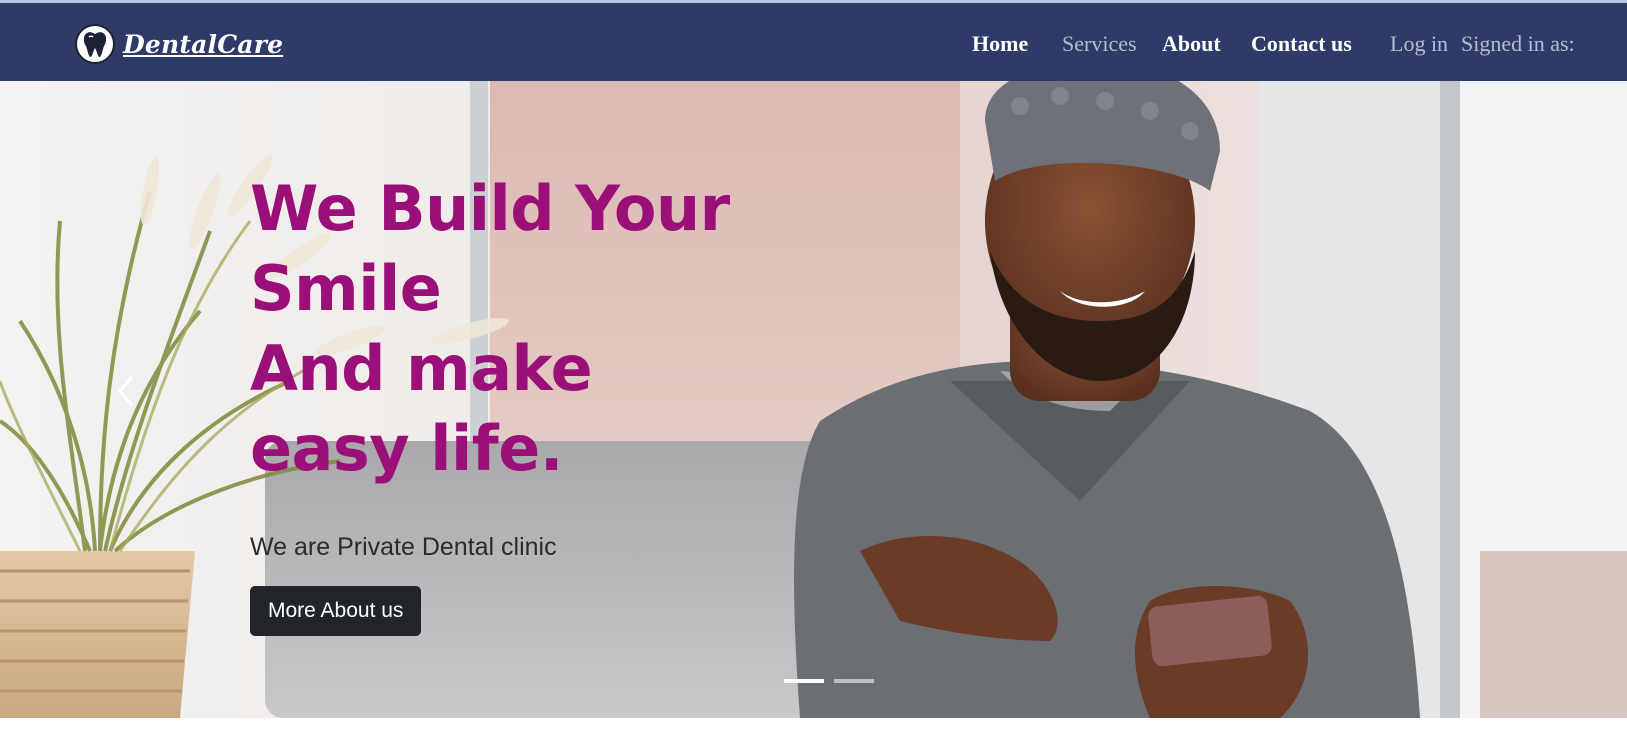  Describe the element at coordinates (336, 611) in the screenshot. I see `more-about-us-button: More About us` at that location.